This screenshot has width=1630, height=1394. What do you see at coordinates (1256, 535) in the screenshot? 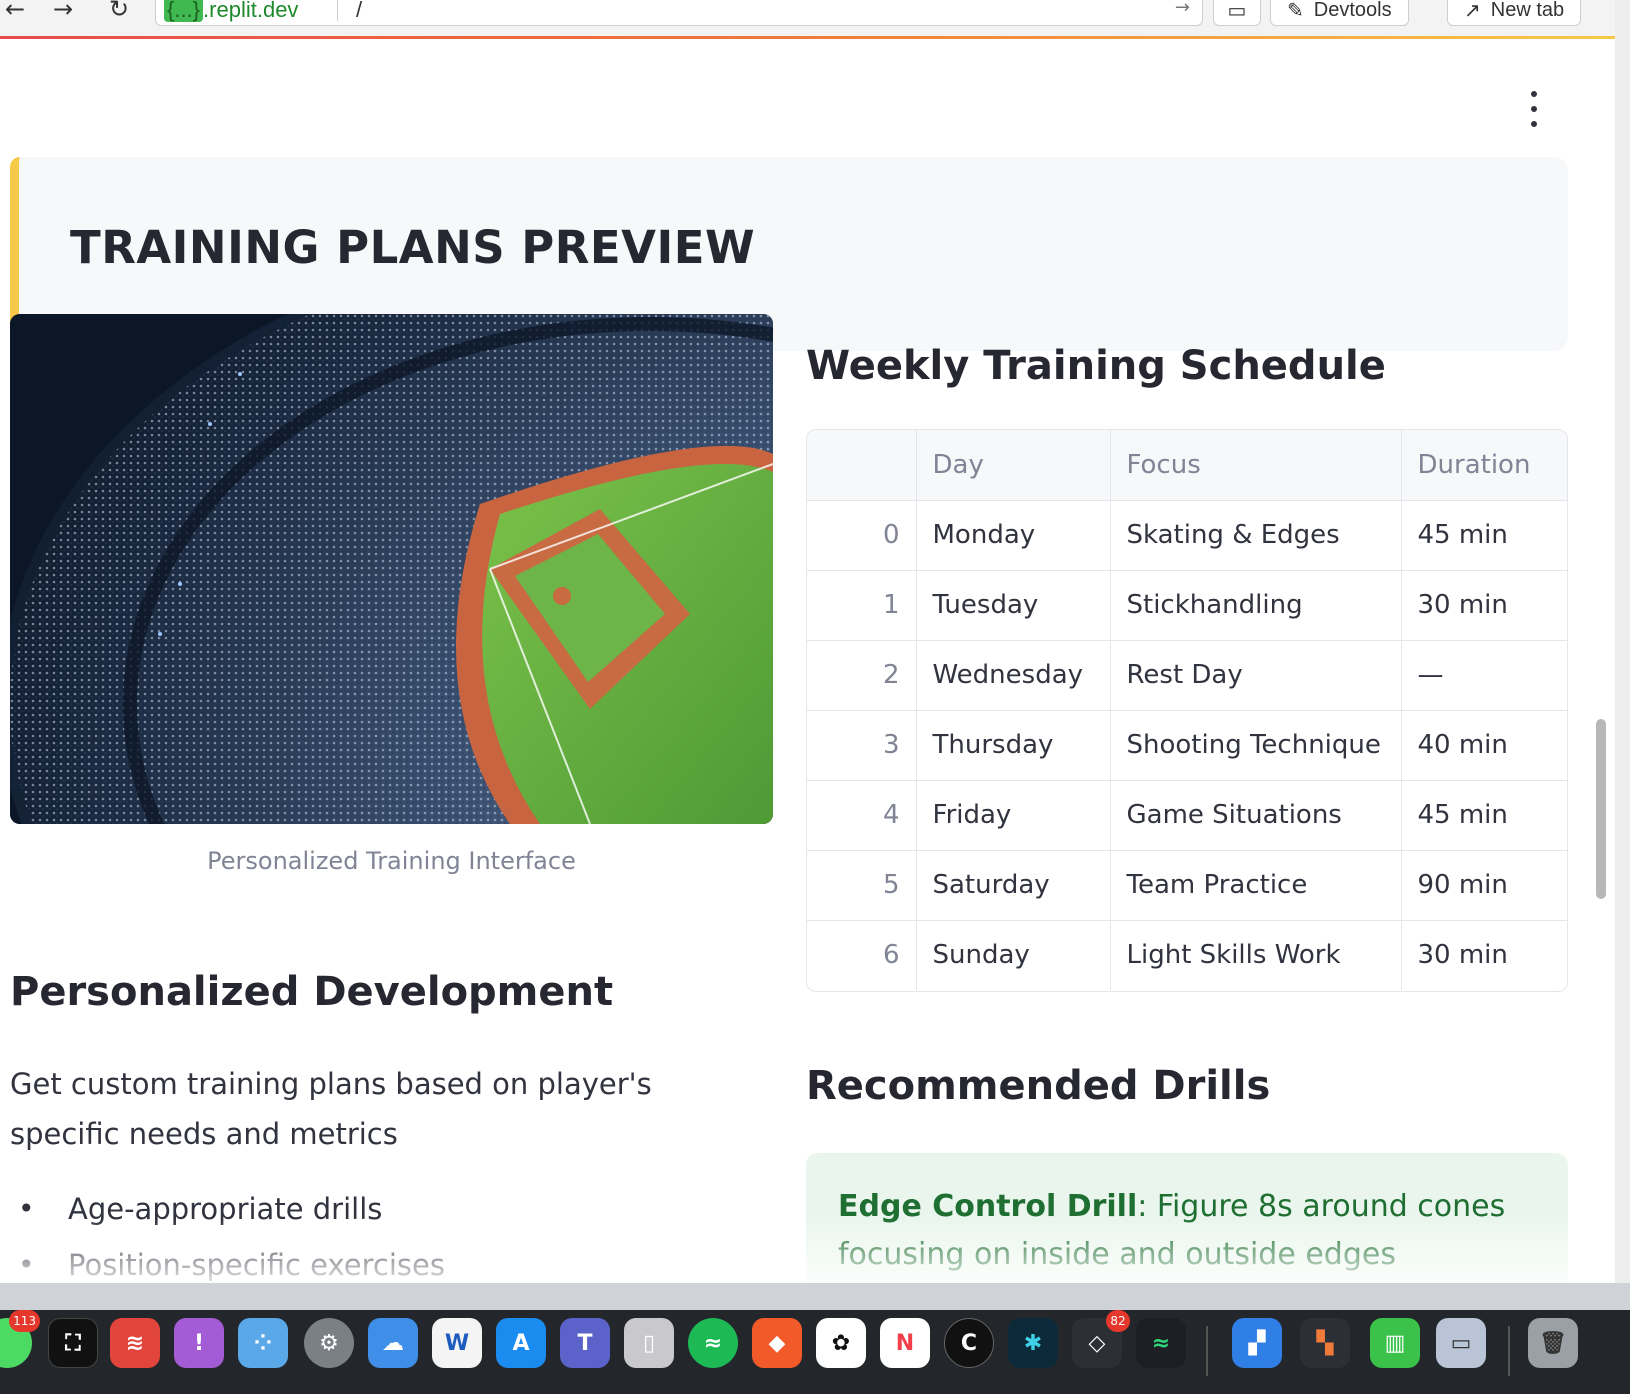
I see `focus-cell: Skating & Edges` at bounding box center [1256, 535].